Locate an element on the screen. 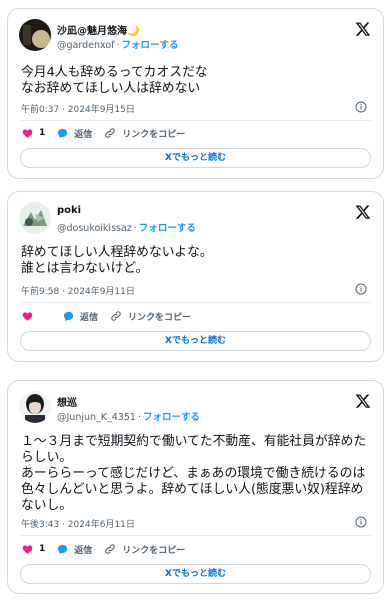 The image size is (392, 602). tweet-datetime: 午前0:37 · 2024年9月15日 is located at coordinates (78, 108).